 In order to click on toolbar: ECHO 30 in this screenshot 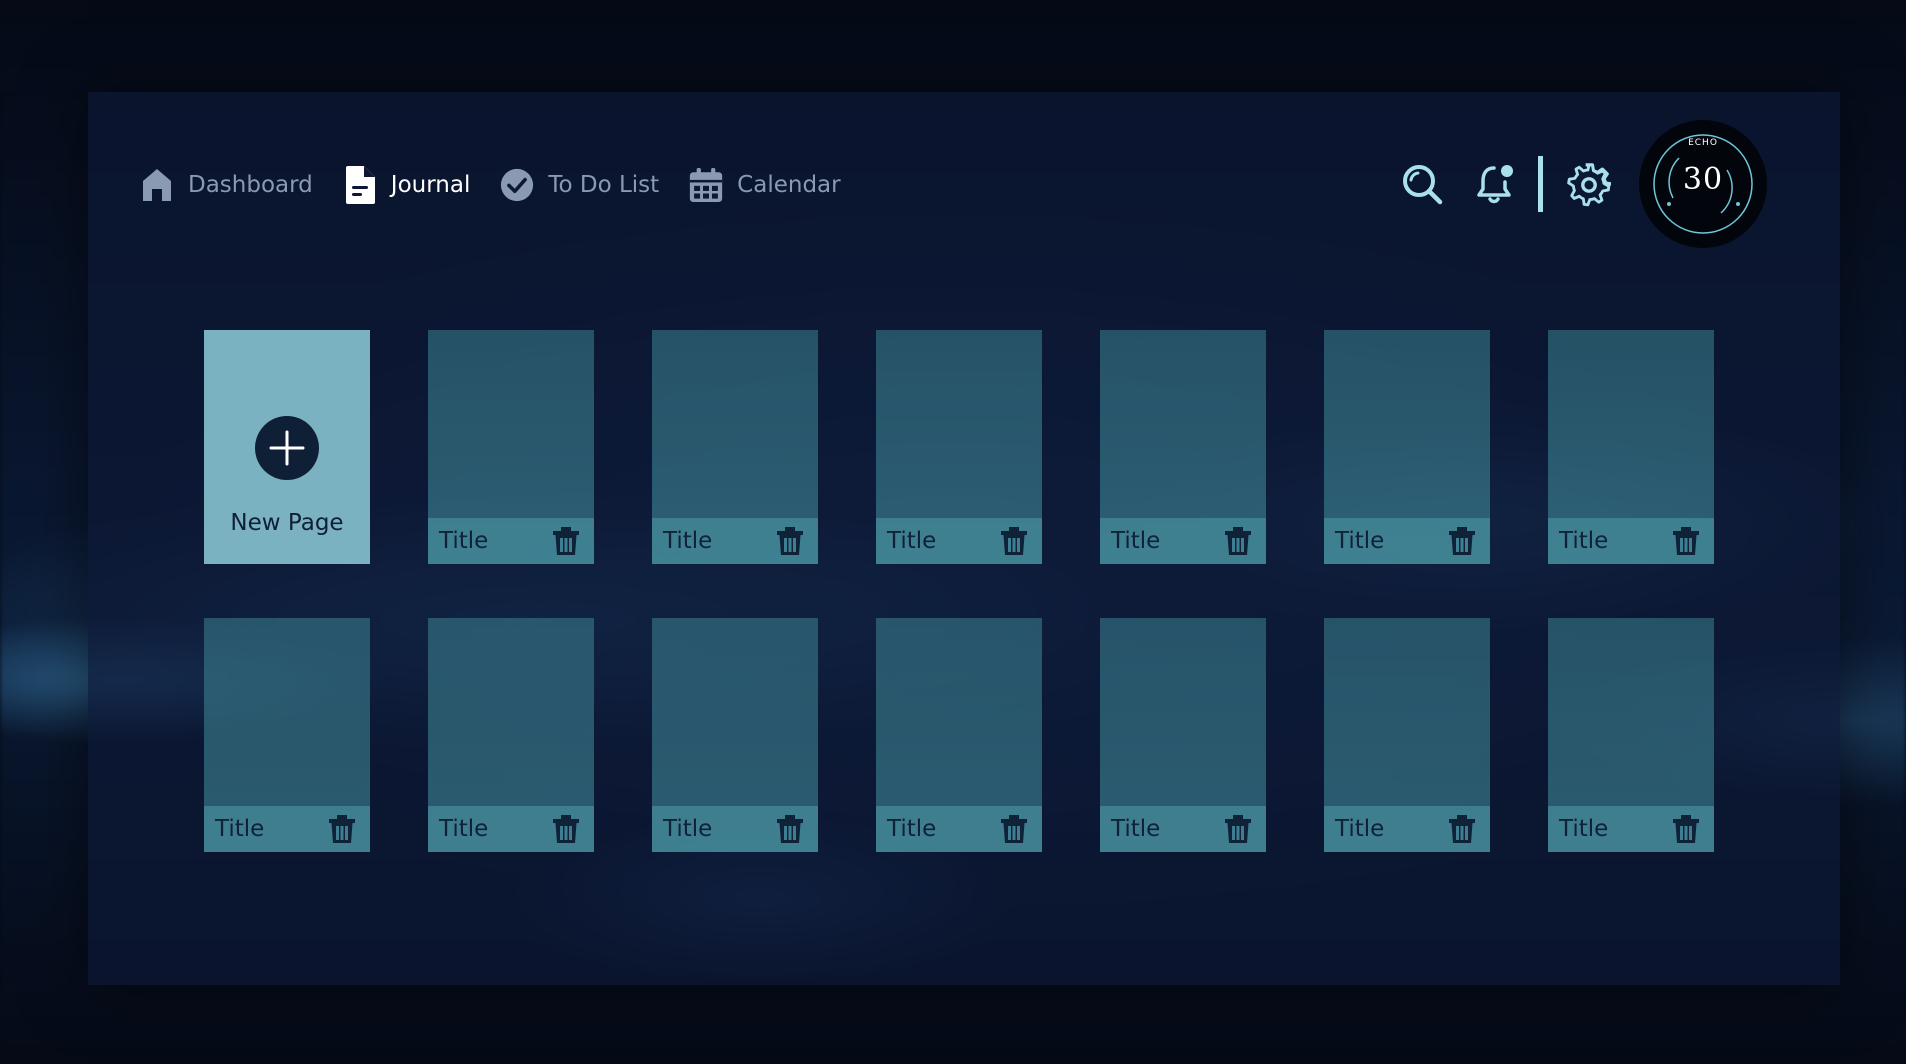, I will do `click(1583, 184)`.